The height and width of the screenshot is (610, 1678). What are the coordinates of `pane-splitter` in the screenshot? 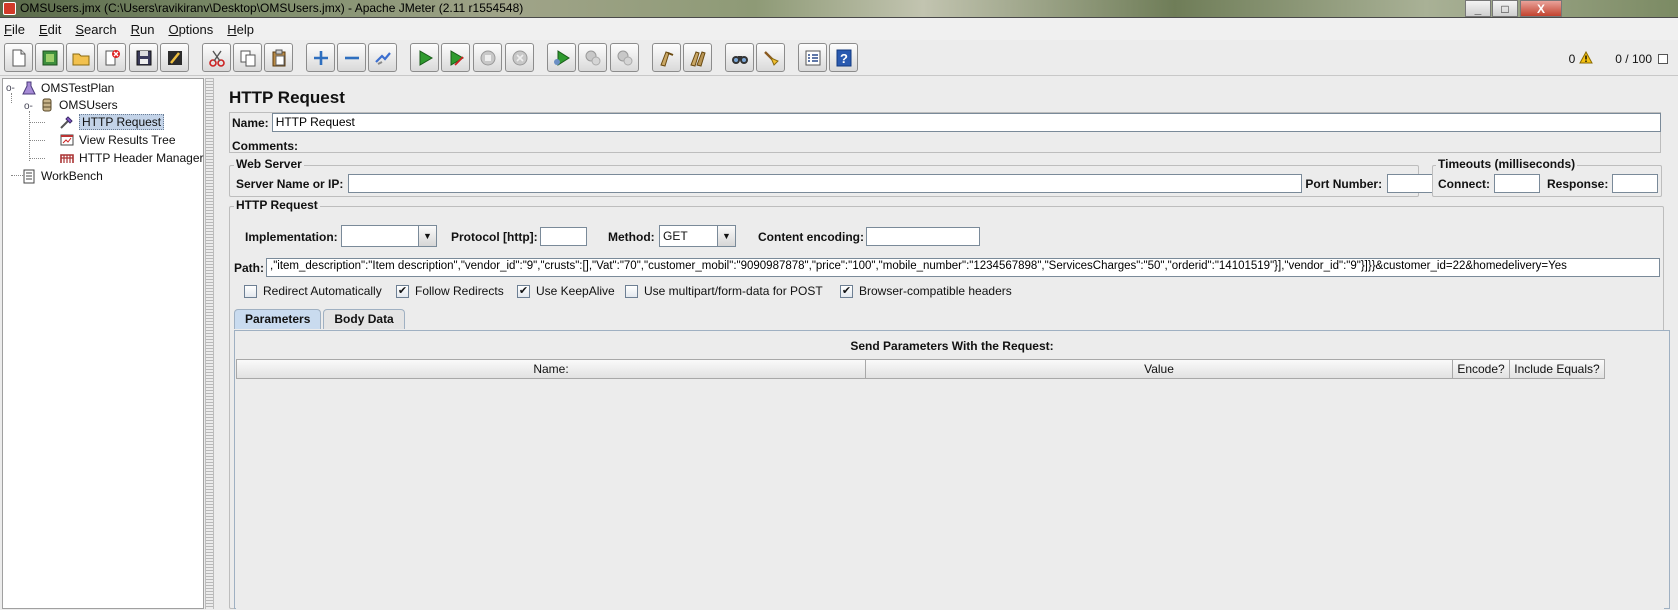 It's located at (209, 343).